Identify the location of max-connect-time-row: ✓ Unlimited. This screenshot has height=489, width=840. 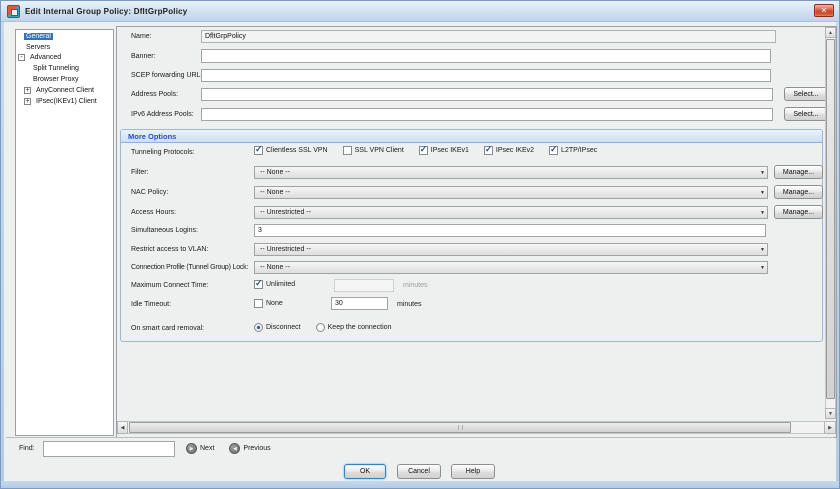
(274, 283).